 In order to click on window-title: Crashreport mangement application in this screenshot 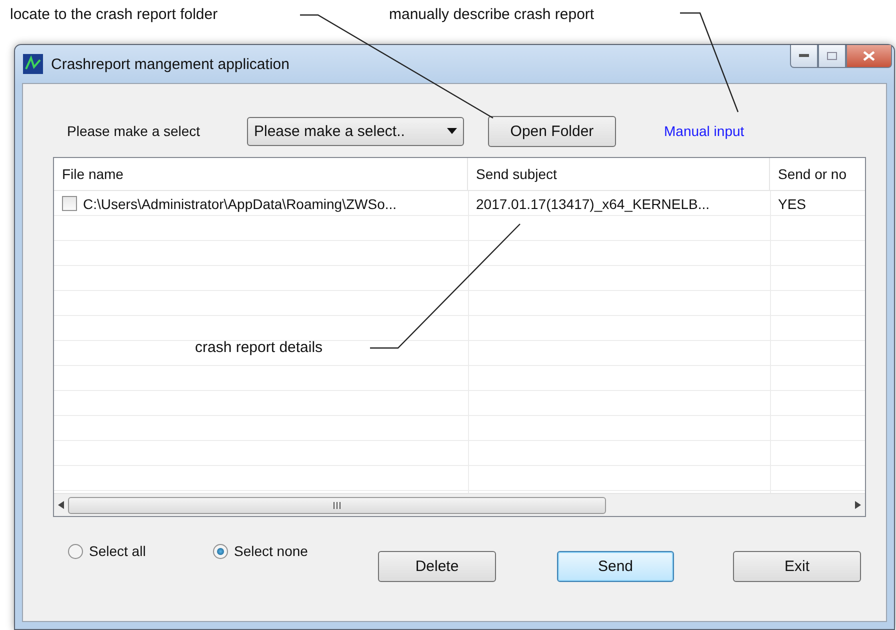, I will do `click(170, 64)`.